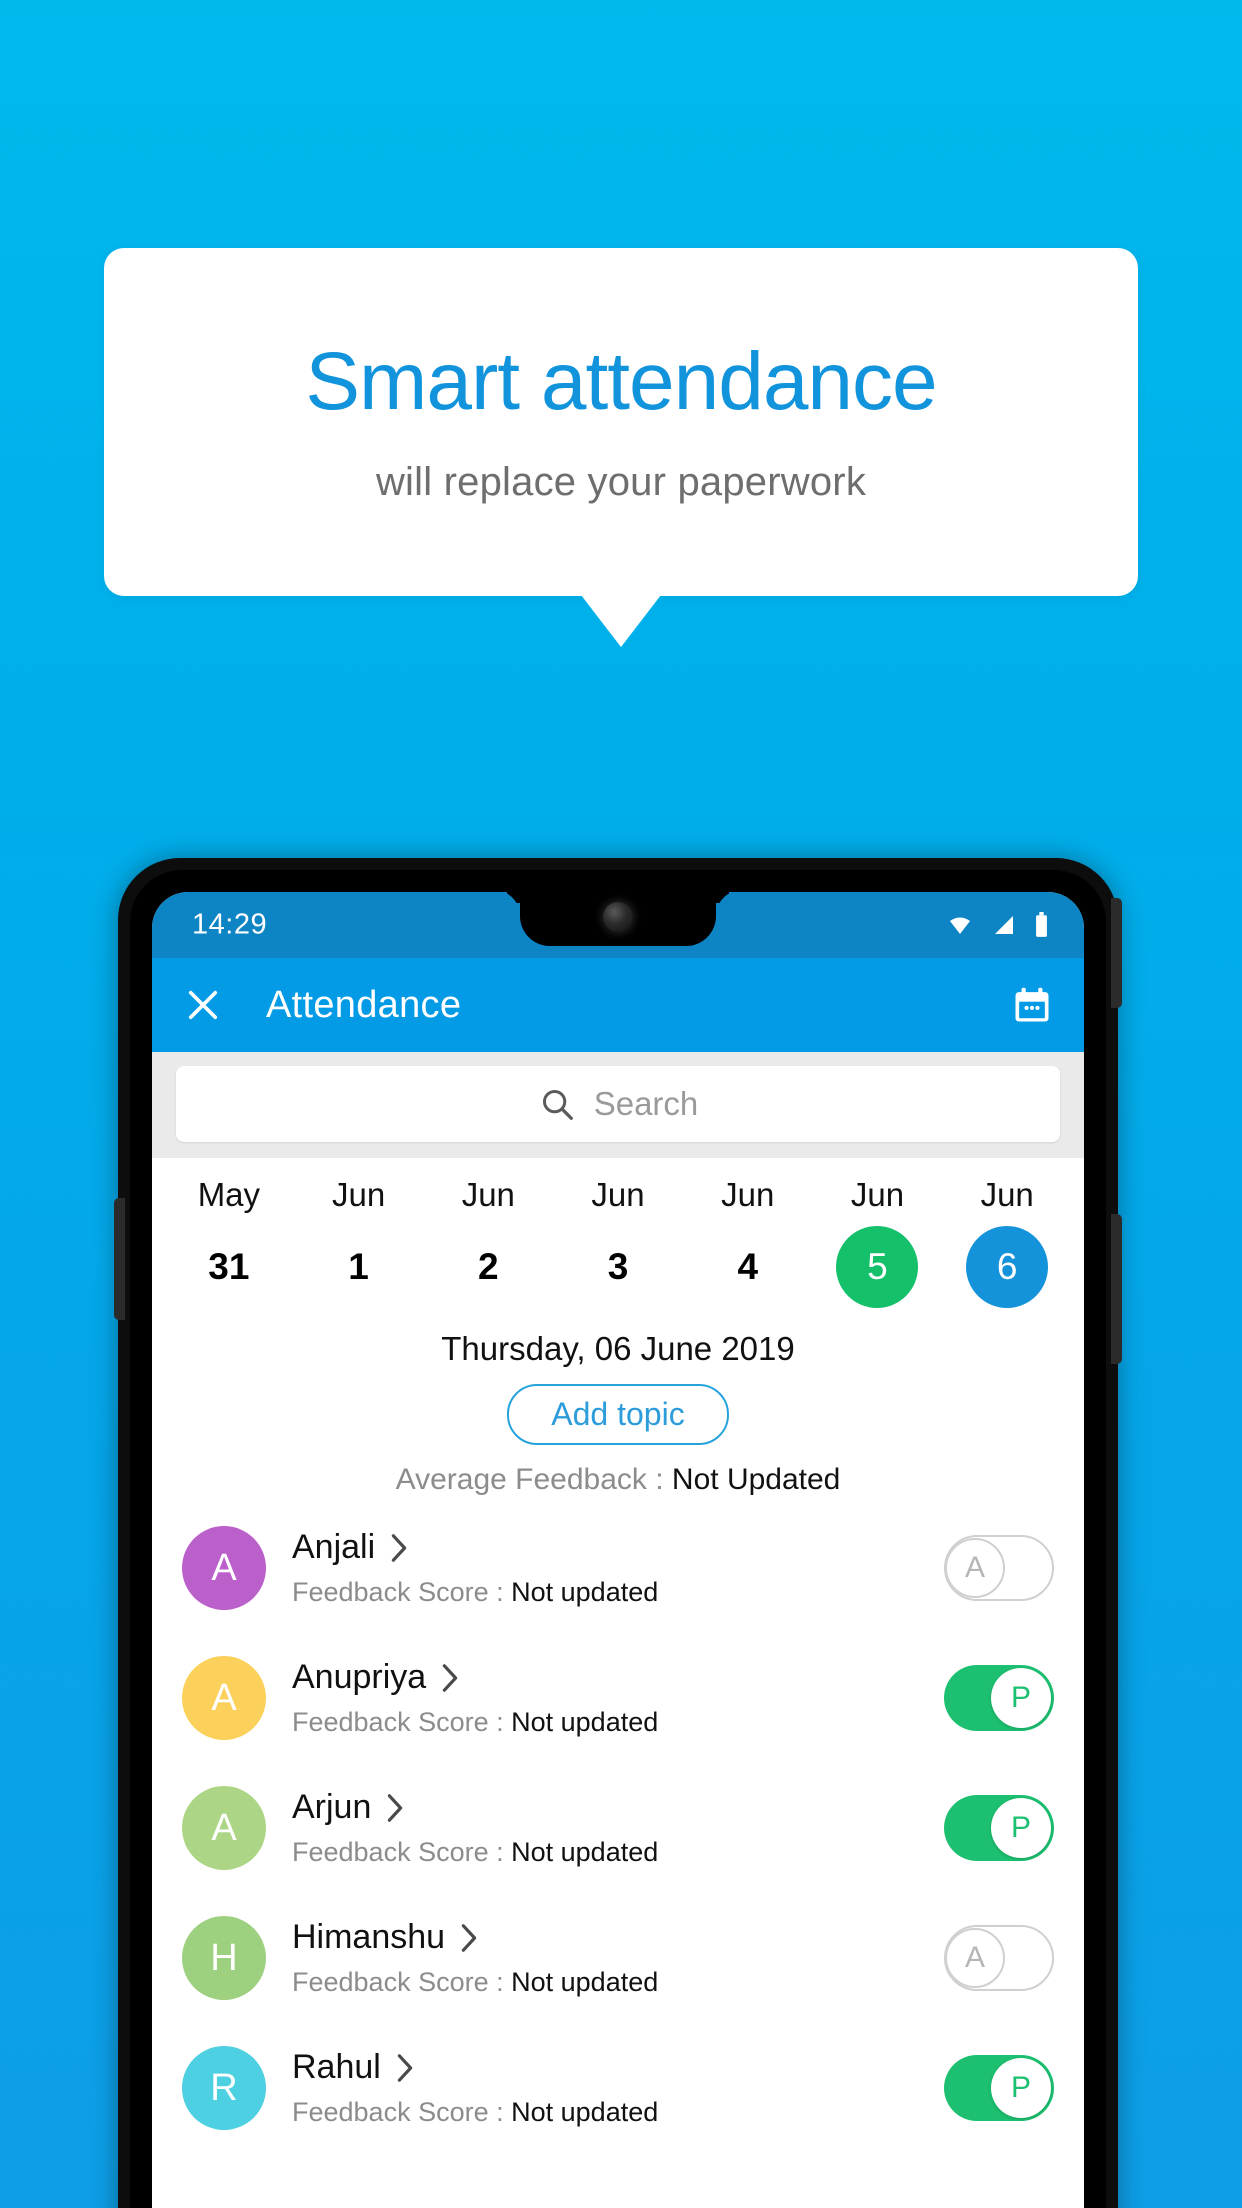  I want to click on attendance-toggle-knob: A, so click(975, 1958).